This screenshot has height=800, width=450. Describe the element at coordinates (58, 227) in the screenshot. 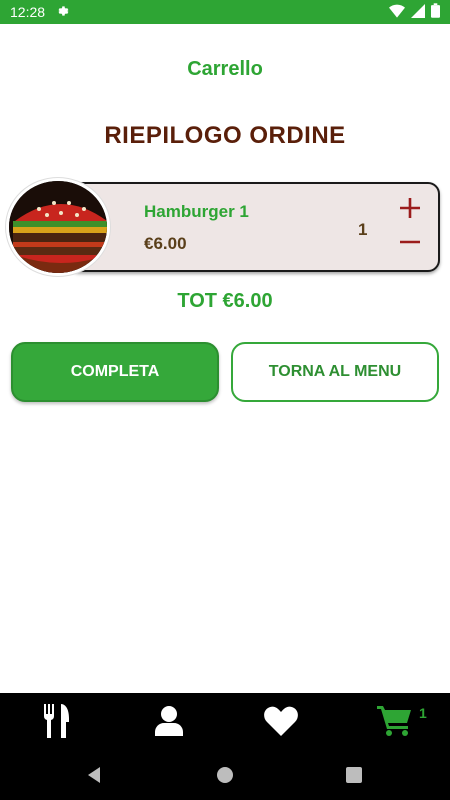

I see `hamburger-image` at that location.